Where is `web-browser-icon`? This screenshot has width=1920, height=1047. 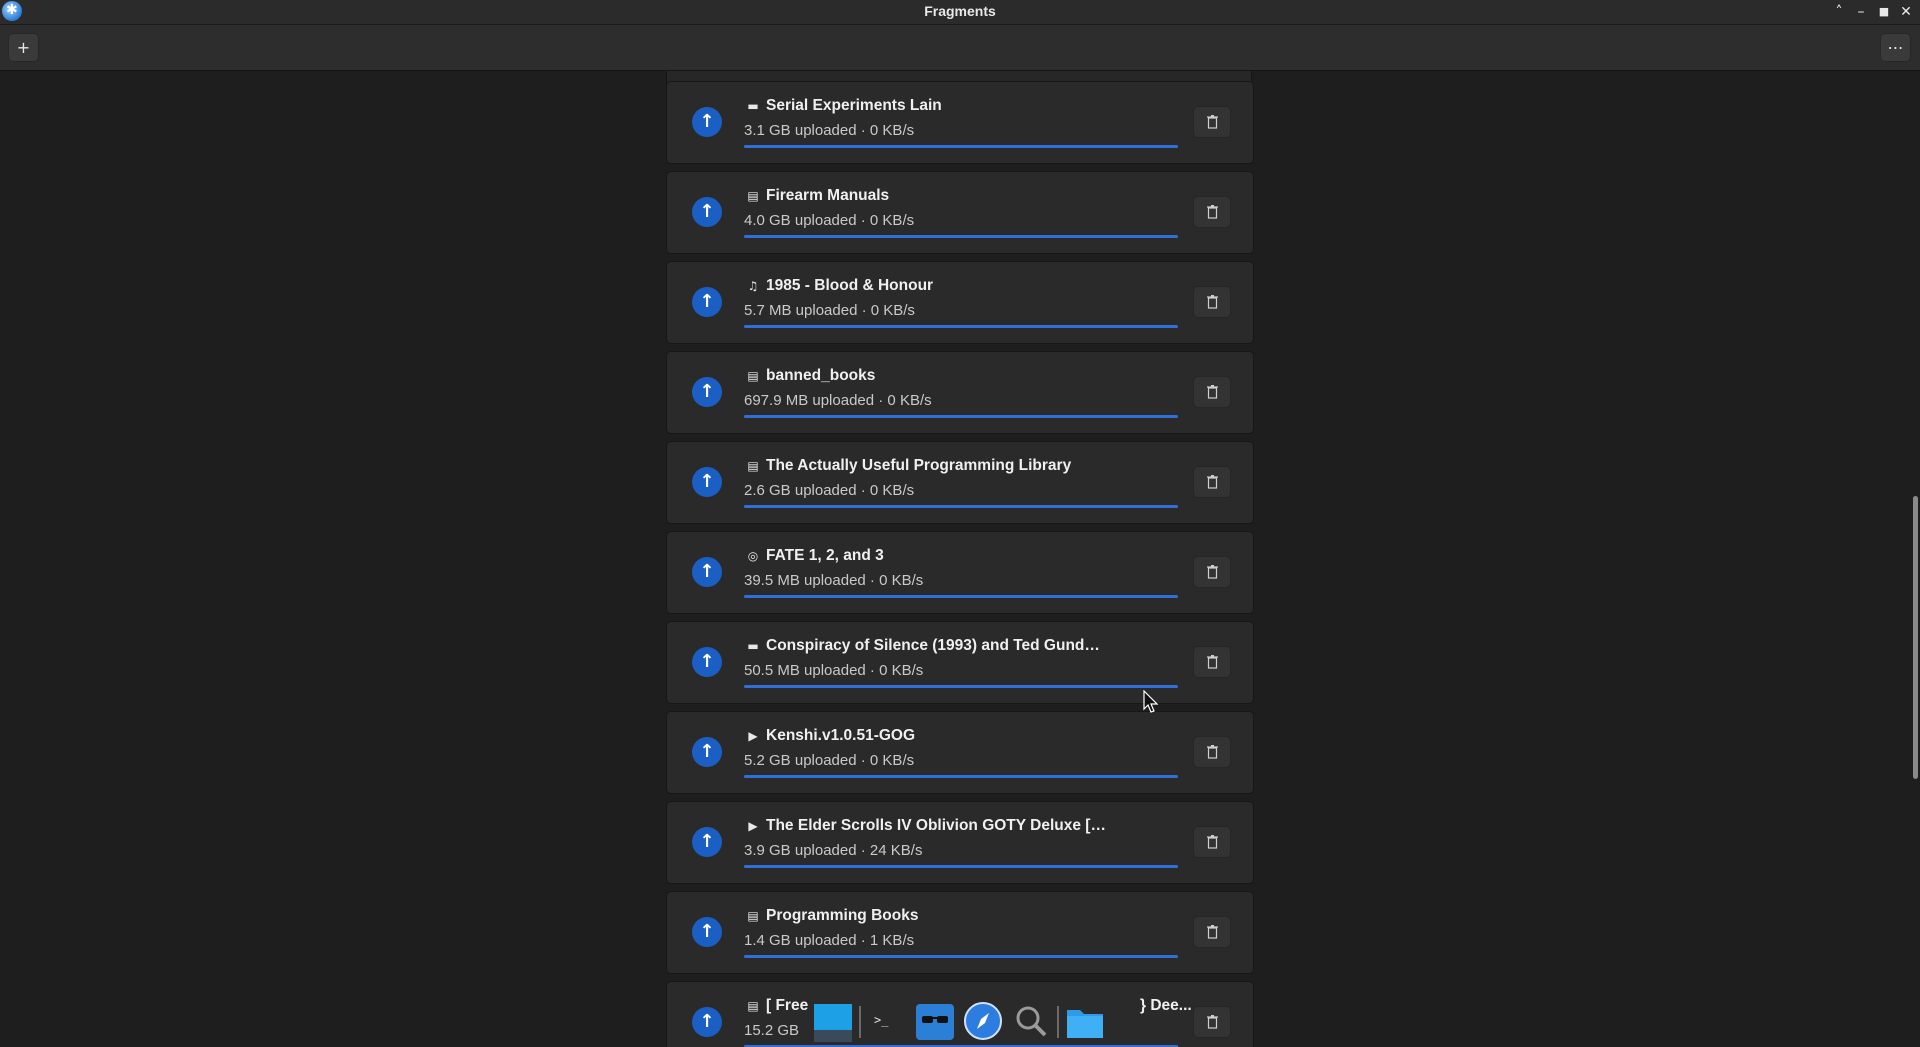 web-browser-icon is located at coordinates (983, 1021).